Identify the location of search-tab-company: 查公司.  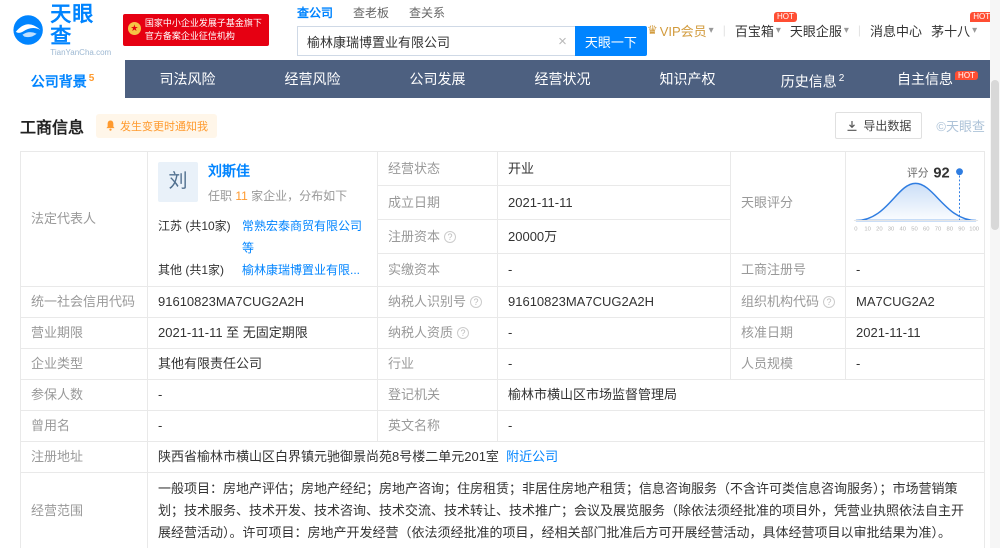
(315, 12).